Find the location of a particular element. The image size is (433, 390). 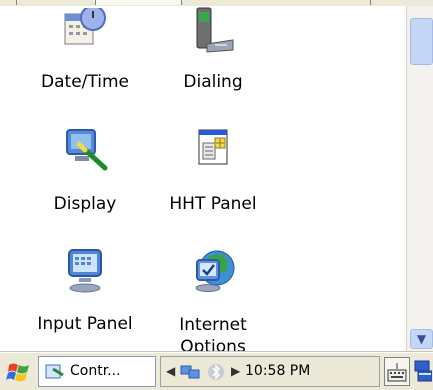

item-date-time: Date/Time is located at coordinates (85, 56).